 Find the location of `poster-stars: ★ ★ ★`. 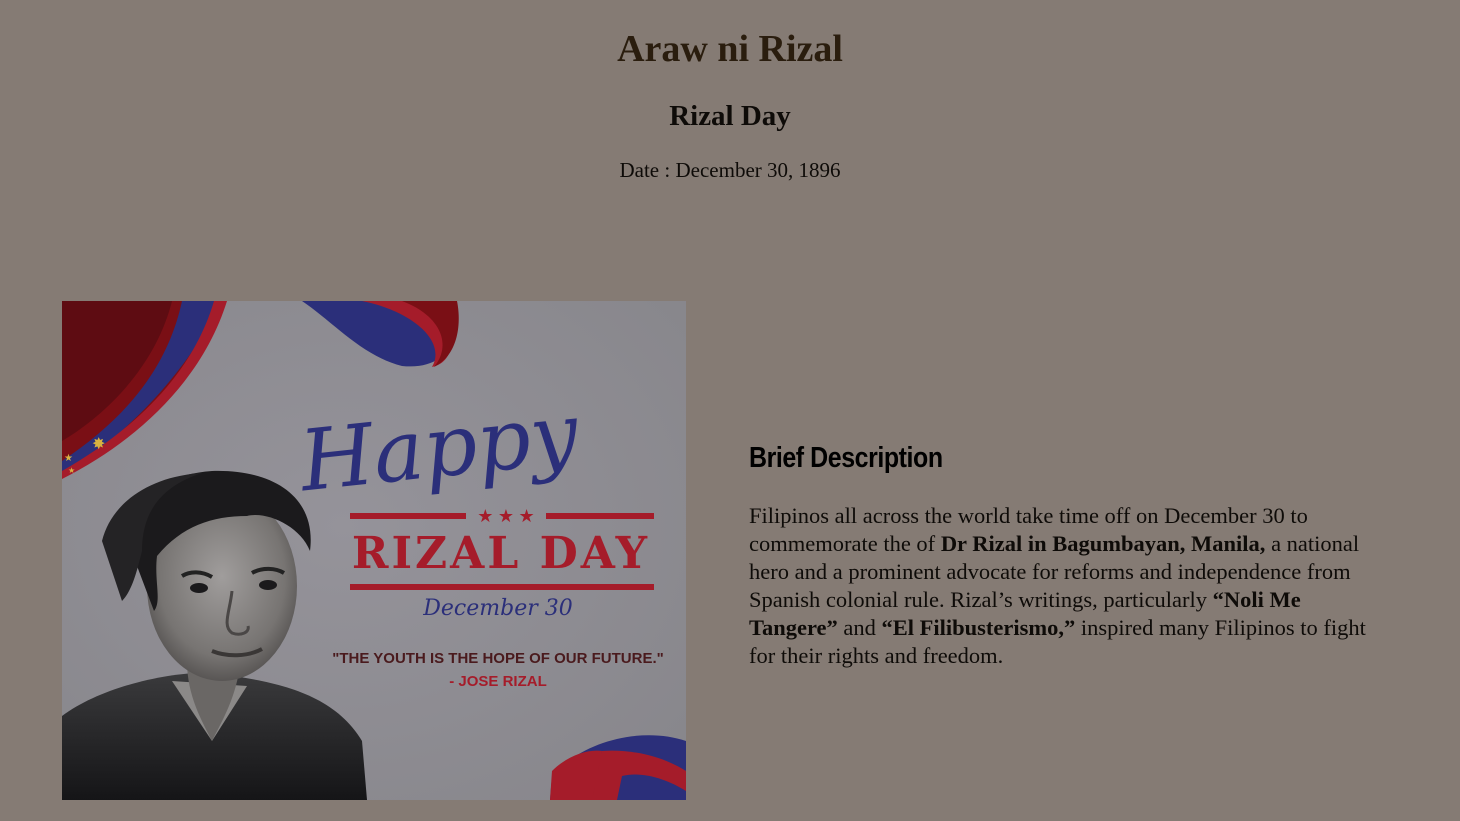

poster-stars: ★ ★ ★ is located at coordinates (505, 516).